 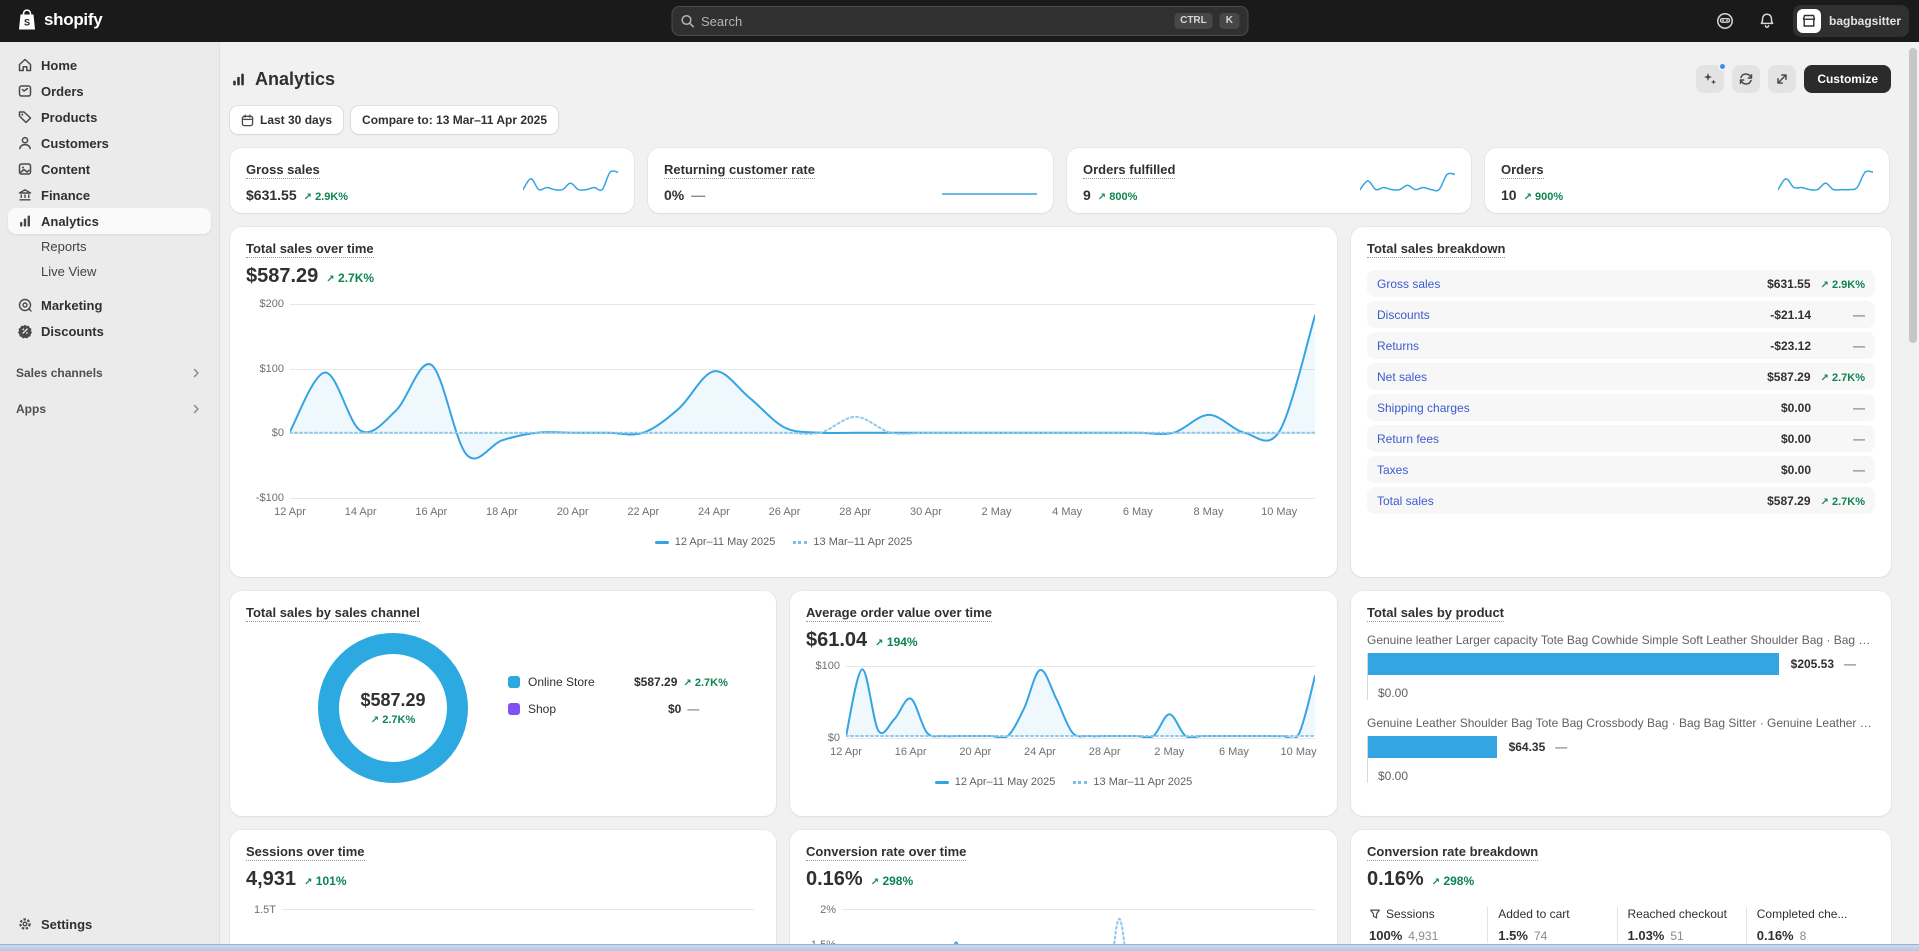 What do you see at coordinates (287, 120) in the screenshot?
I see `date-range-button: Last 30 days` at bounding box center [287, 120].